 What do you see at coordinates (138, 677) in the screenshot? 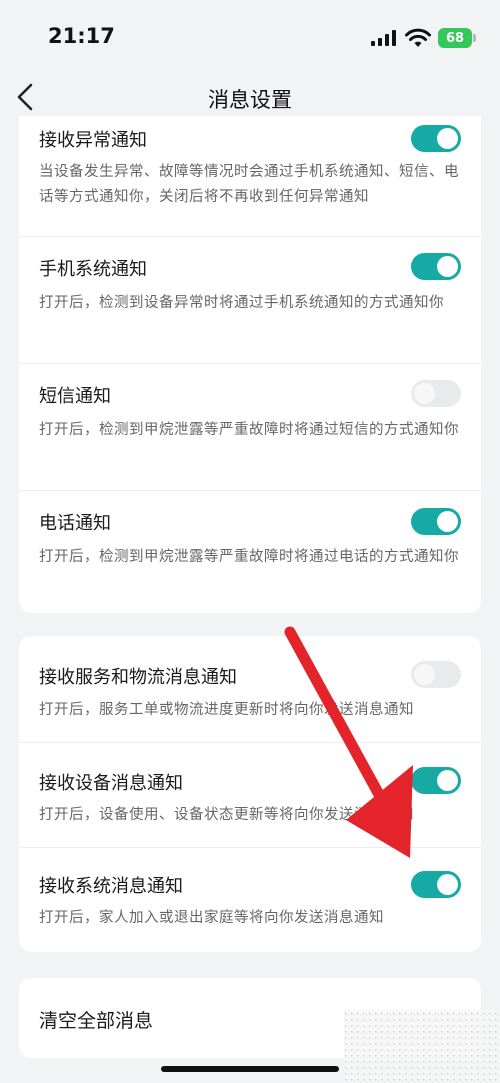
I see `setting-title: 接收服务和物流消息通知` at bounding box center [138, 677].